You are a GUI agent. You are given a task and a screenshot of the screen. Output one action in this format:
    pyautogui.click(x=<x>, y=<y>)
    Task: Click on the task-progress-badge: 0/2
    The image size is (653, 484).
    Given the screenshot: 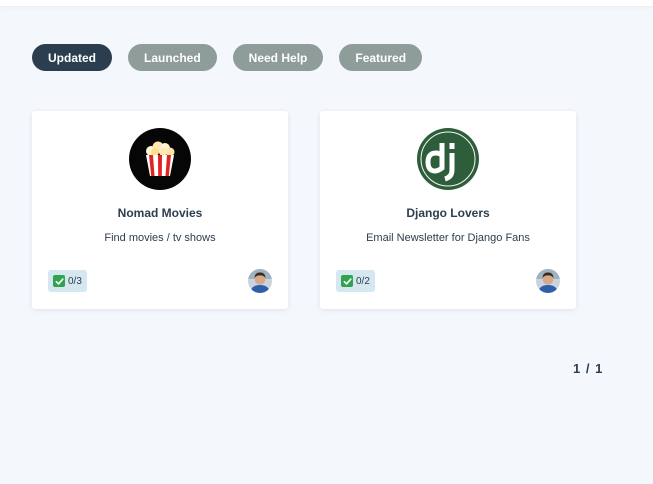 What is the action you would take?
    pyautogui.click(x=355, y=281)
    